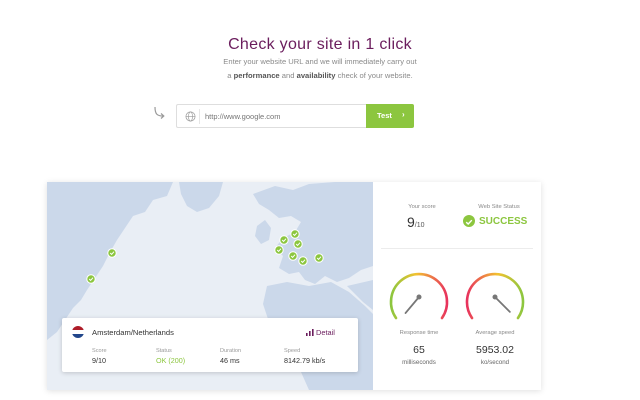 The width and height of the screenshot is (640, 400). Describe the element at coordinates (171, 360) in the screenshot. I see `status-column-value: OK (200)` at that location.